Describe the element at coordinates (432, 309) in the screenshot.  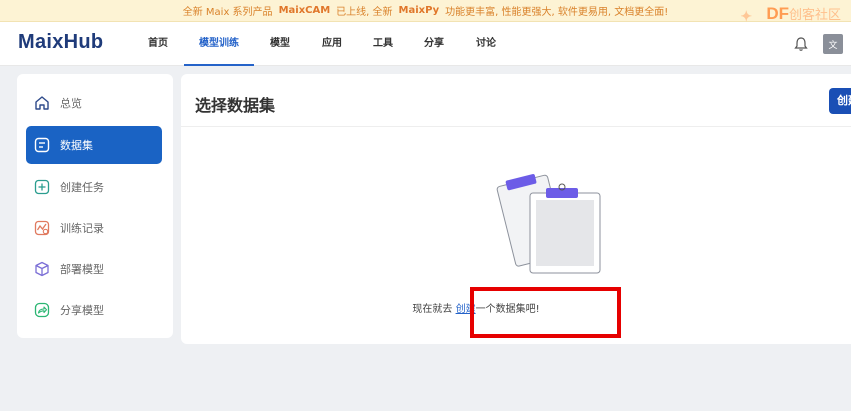
I see `empty-prefix: 现在就去` at that location.